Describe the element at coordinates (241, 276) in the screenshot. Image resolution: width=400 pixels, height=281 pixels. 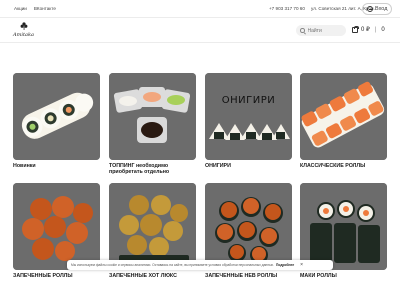
I see `category-label: ЗАПЕЧЕННЫЕ НЕВ РОЛЛЫ` at that location.